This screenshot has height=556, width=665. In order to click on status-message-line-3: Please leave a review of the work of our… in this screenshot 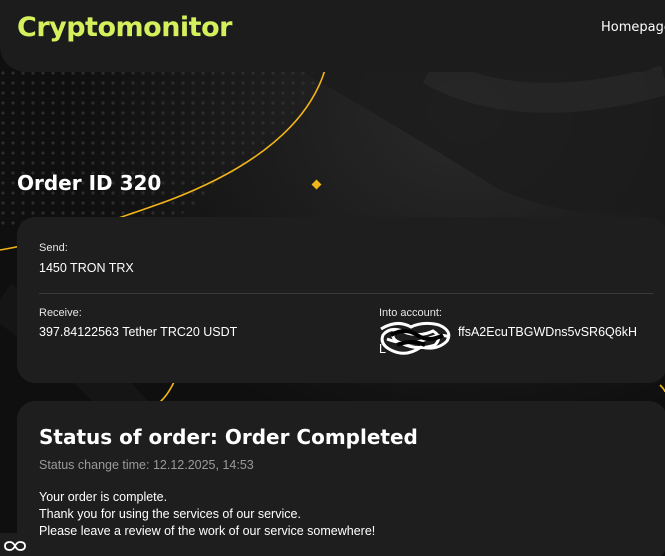, I will do `click(207, 531)`.